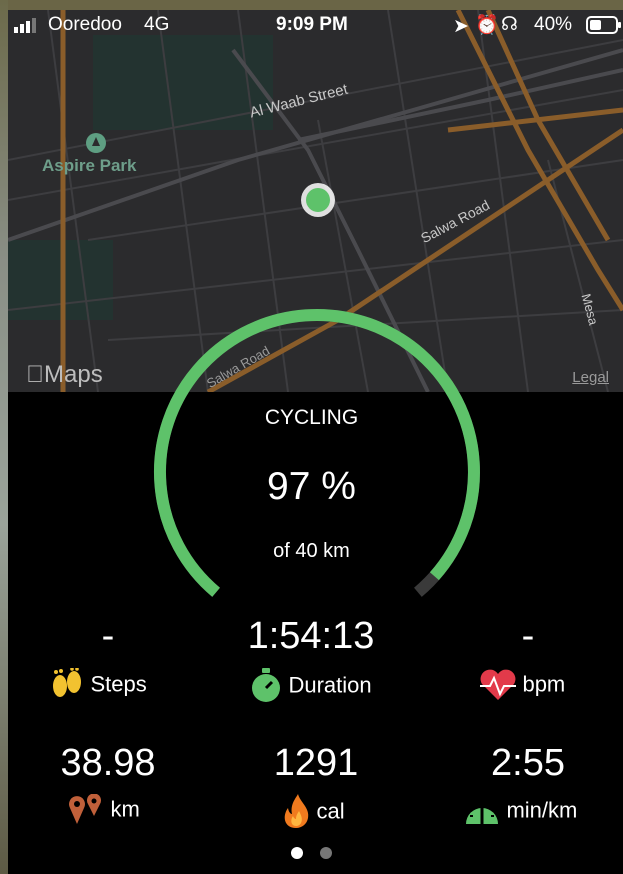  Describe the element at coordinates (498, 687) in the screenshot. I see `heart-rate-icon` at that location.